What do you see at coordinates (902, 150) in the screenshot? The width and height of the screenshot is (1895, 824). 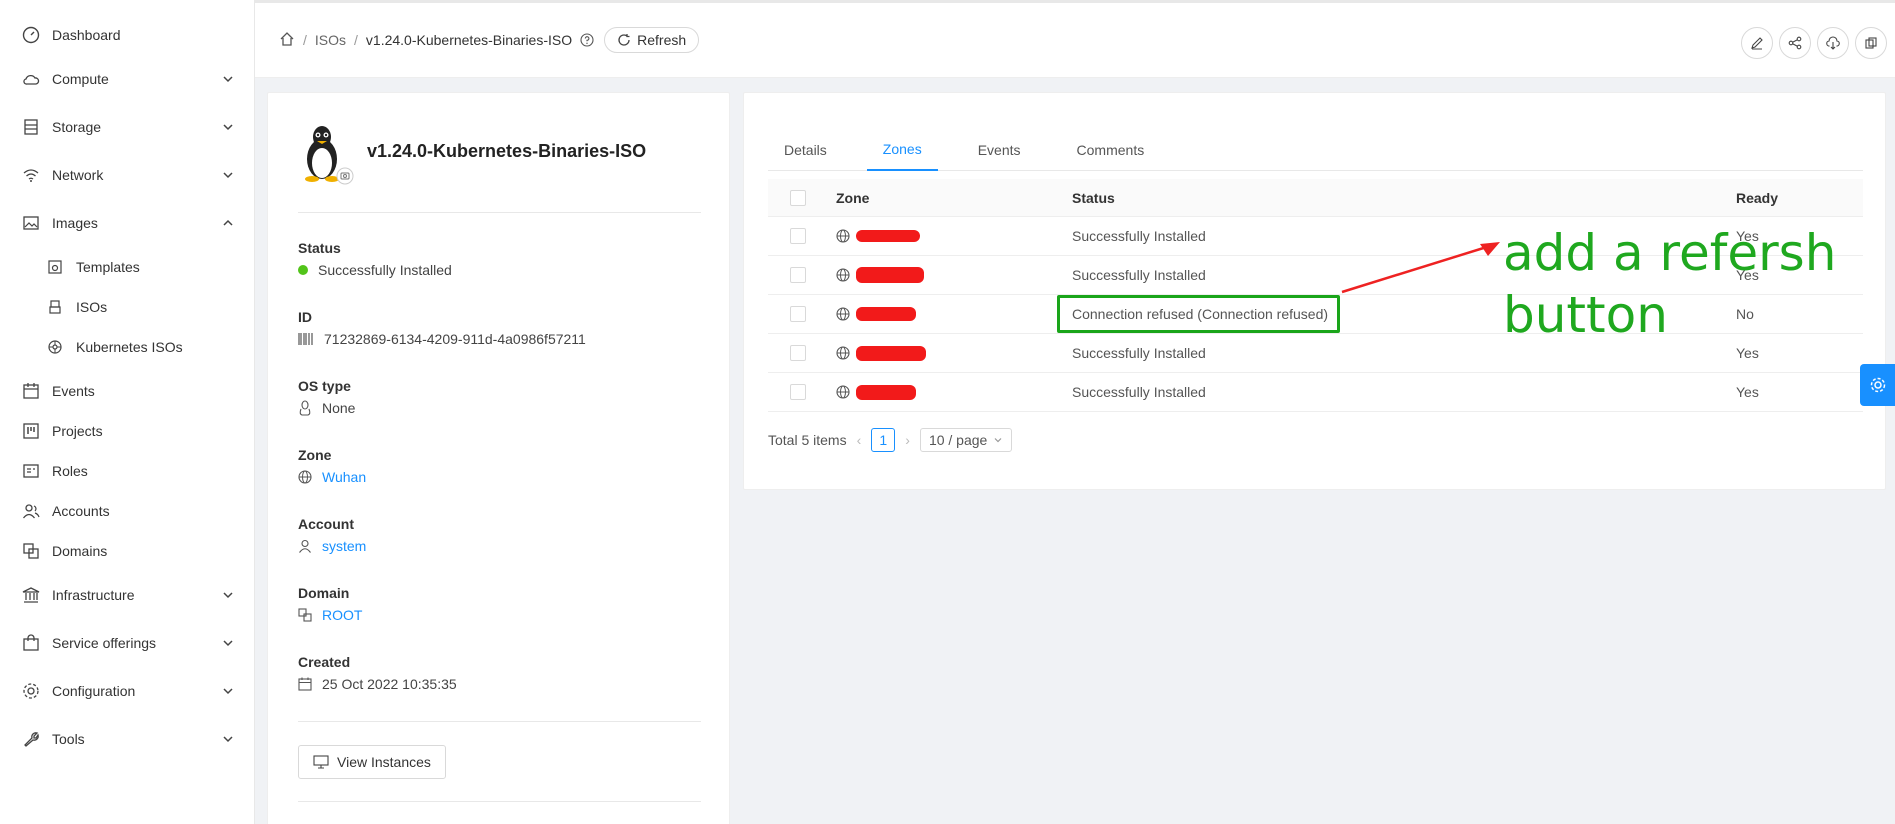 I see `tab-zones: Zones` at bounding box center [902, 150].